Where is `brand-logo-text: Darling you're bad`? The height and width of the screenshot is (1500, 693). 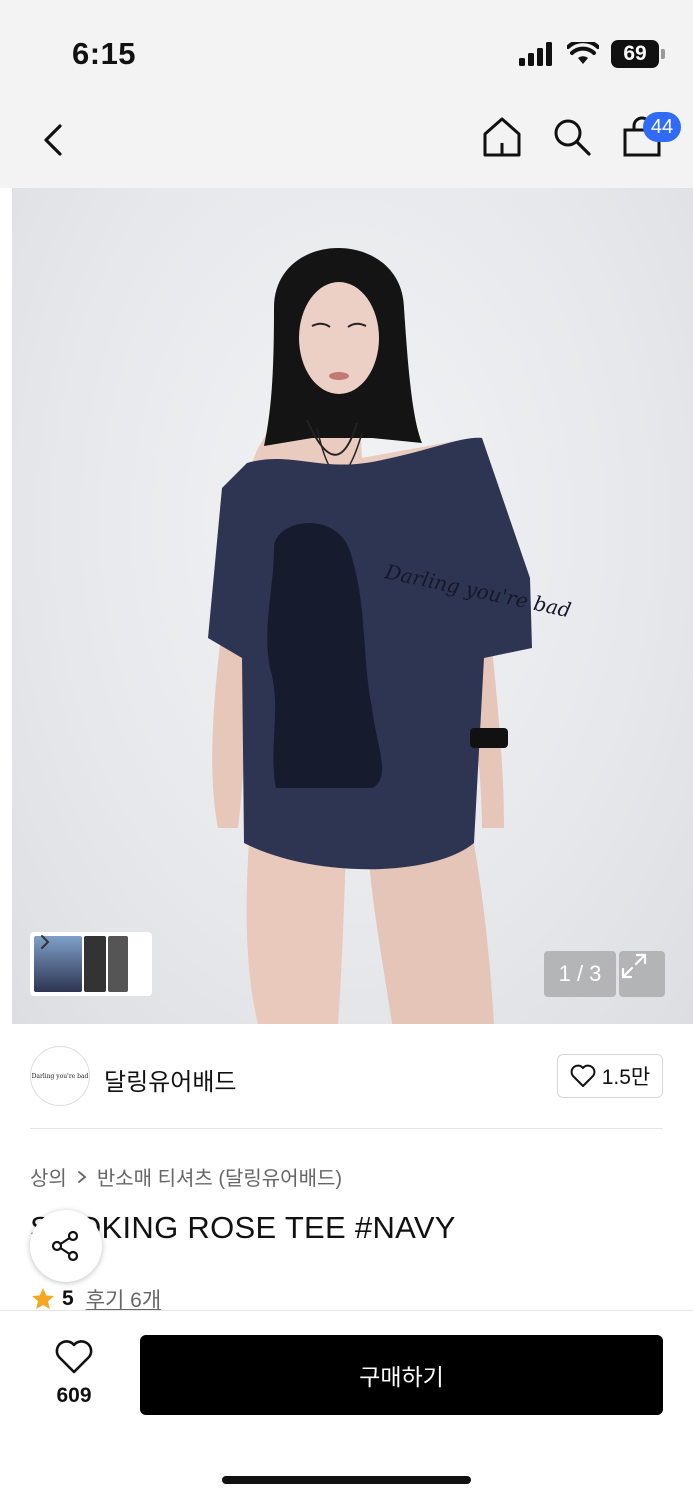
brand-logo-text: Darling you're bad is located at coordinates (60, 1076).